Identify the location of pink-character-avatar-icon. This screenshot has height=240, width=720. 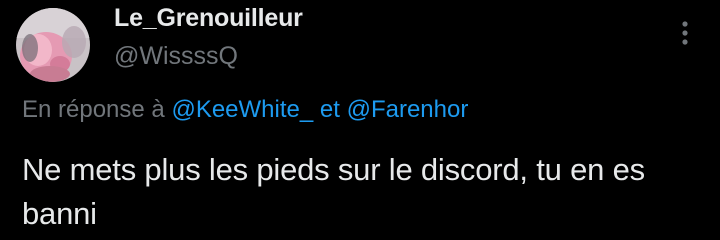
(53, 45).